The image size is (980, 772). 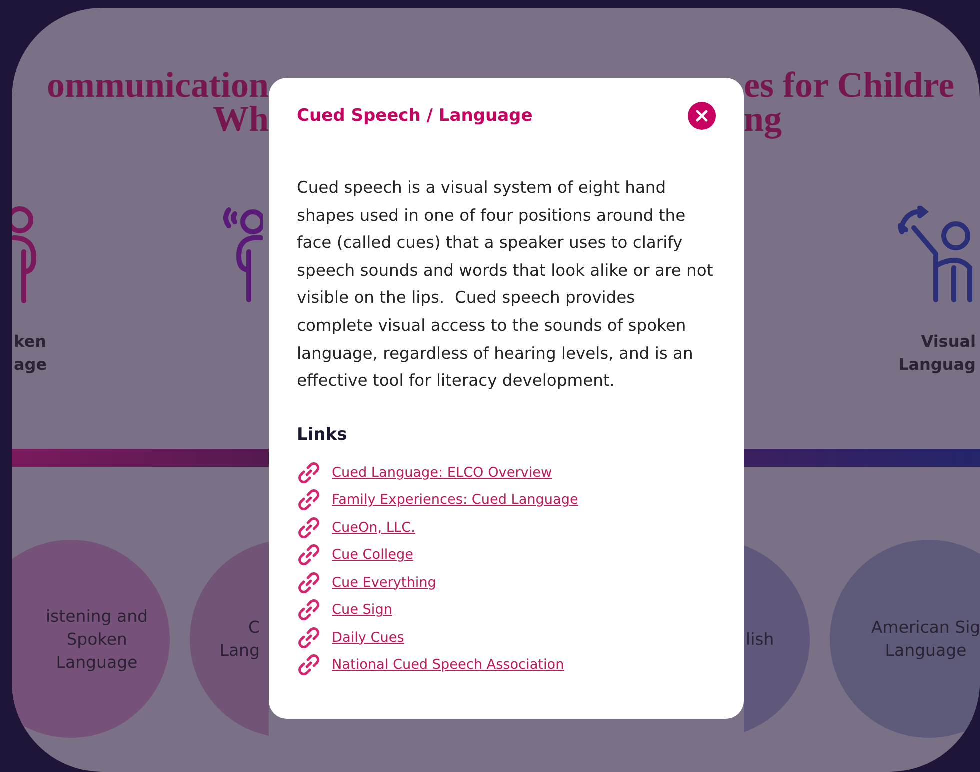 I want to click on page-title: es for Childre ng, so click(x=850, y=103).